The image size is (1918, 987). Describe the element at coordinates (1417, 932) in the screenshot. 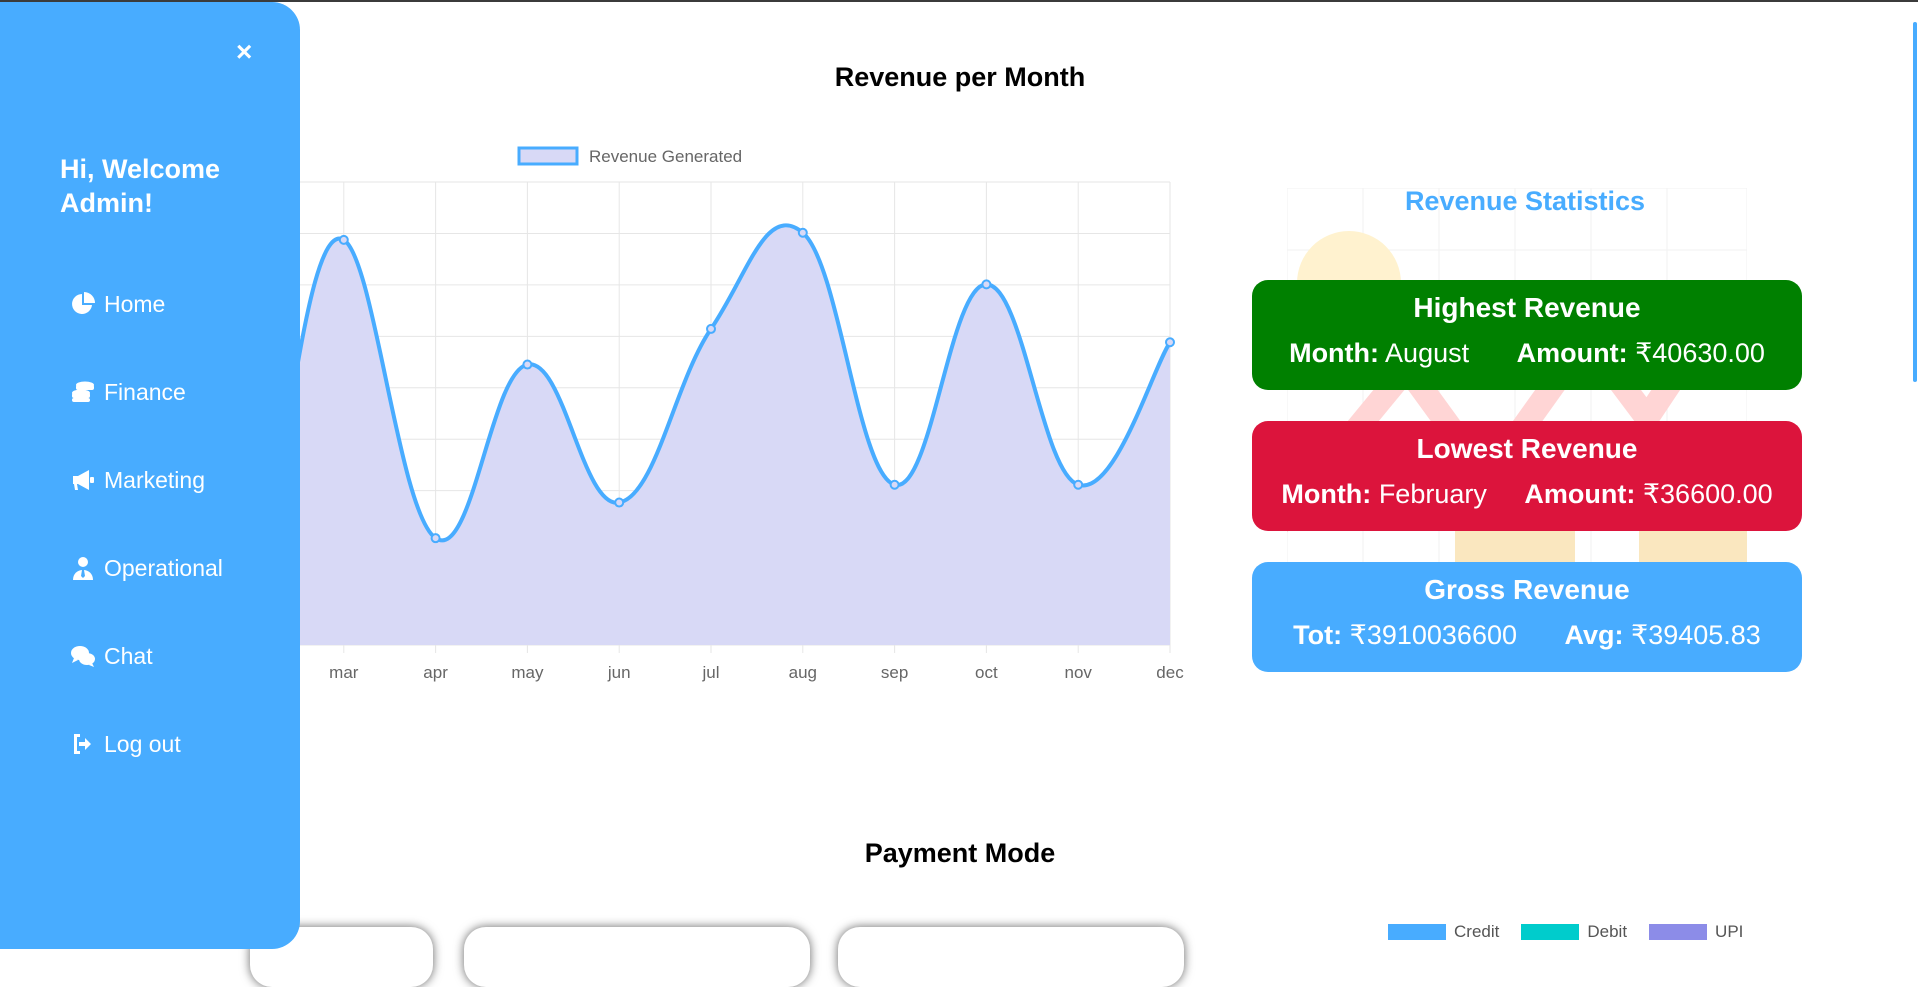

I see `legend-swatch-credit` at that location.